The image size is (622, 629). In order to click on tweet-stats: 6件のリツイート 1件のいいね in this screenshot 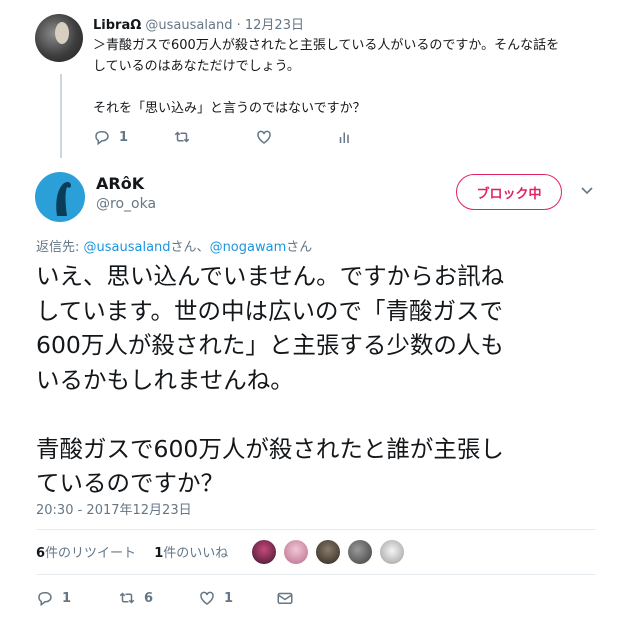, I will do `click(132, 551)`.